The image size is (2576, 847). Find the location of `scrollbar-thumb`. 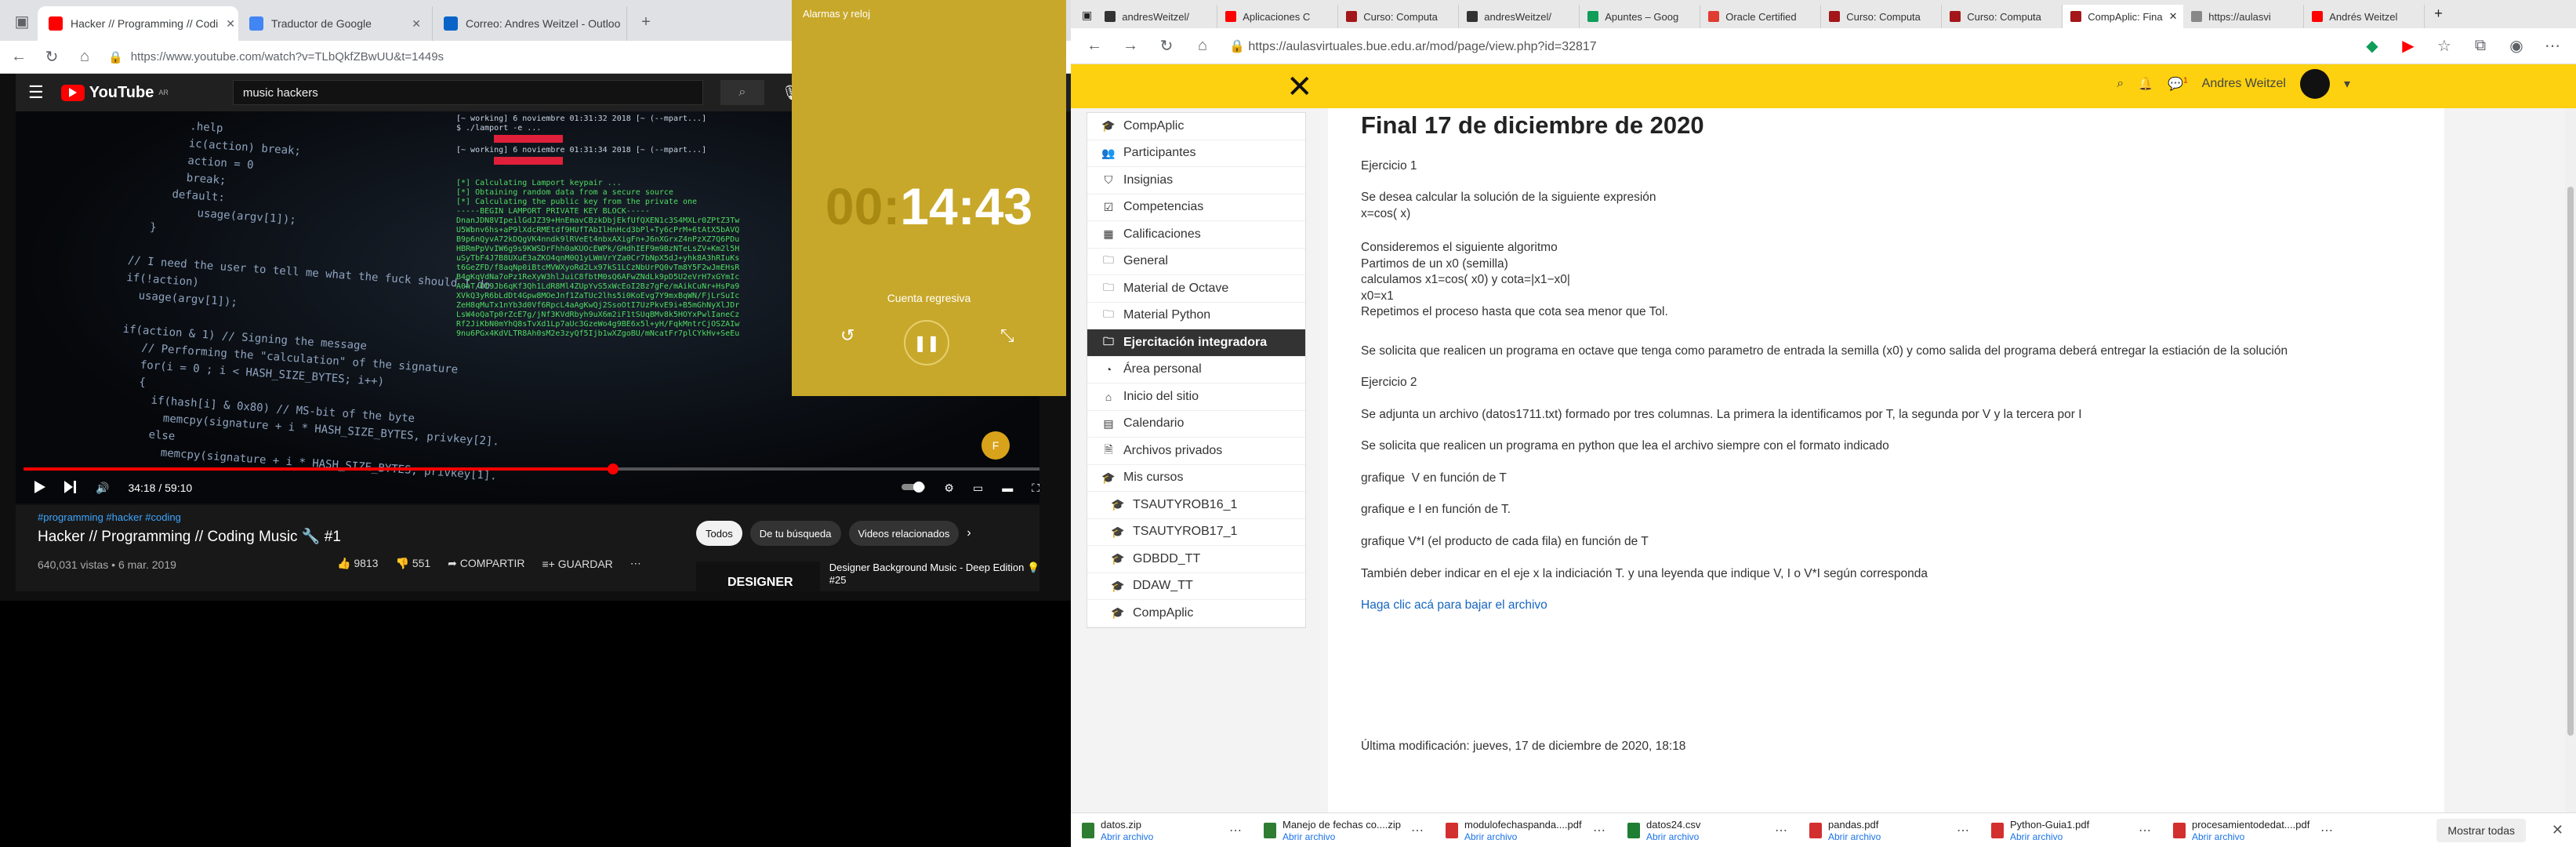

scrollbar-thumb is located at coordinates (2570, 461).